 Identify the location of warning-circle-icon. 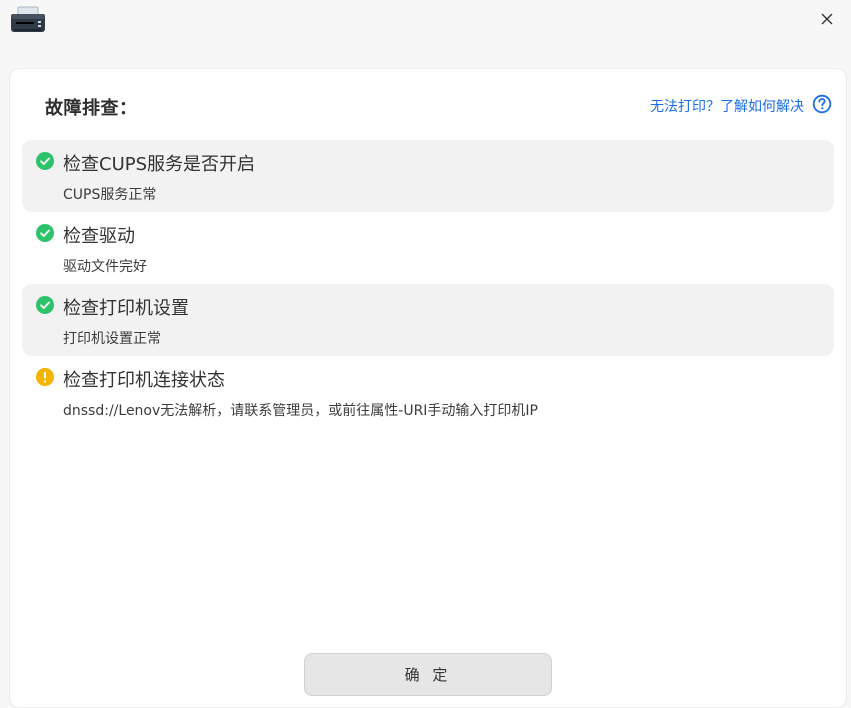
(45, 377).